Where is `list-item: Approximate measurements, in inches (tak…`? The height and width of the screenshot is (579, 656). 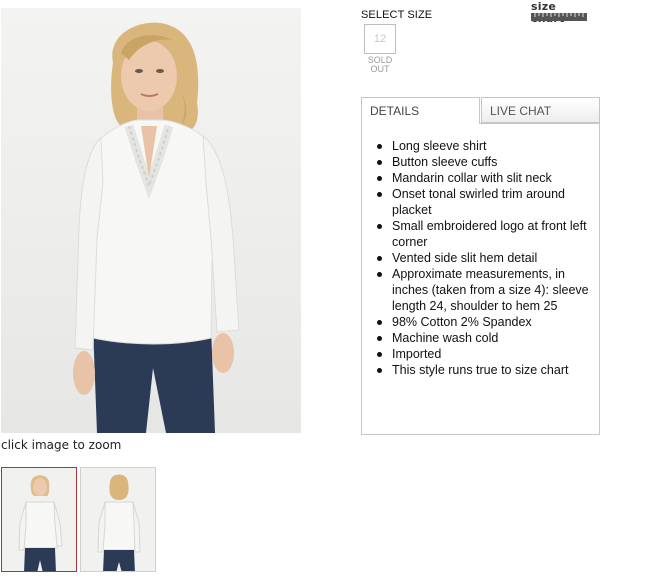 list-item: Approximate measurements, in inches (tak… is located at coordinates (484, 290).